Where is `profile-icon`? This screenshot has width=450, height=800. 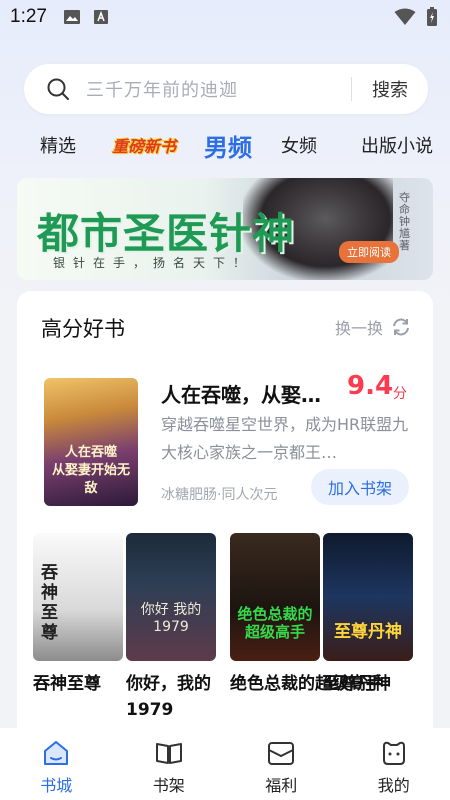
profile-icon is located at coordinates (393, 753).